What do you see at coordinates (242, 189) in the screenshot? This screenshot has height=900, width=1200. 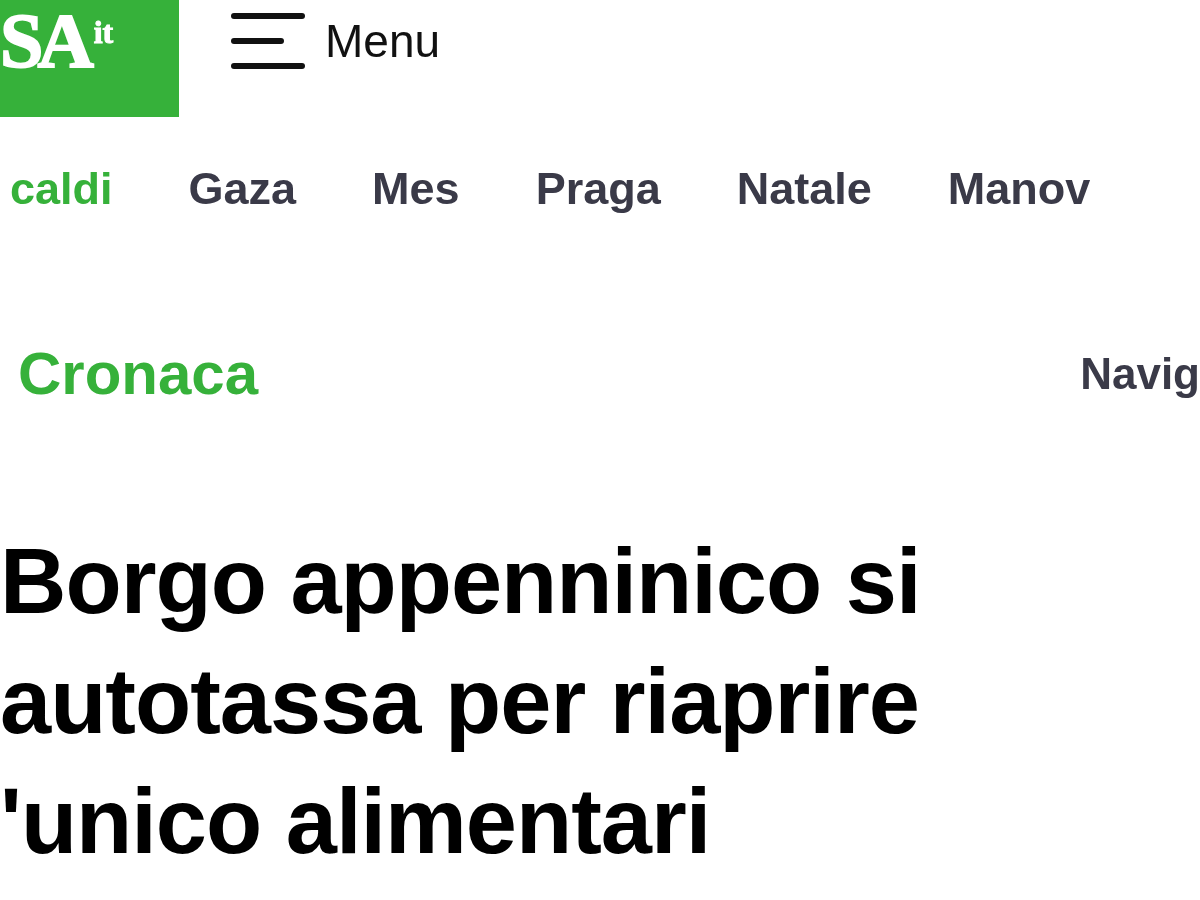 I see `topic-link: Gaza` at bounding box center [242, 189].